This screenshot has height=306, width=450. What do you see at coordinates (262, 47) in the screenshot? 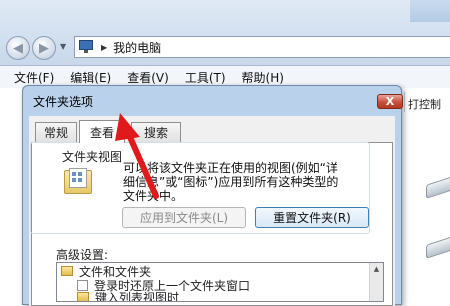
I see `address-bar: ▶ 我的电脑` at bounding box center [262, 47].